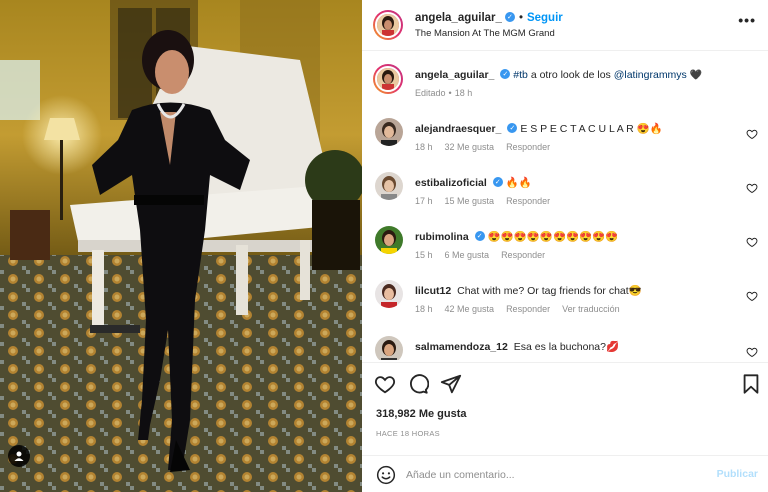 Image resolution: width=768 pixels, height=492 pixels. Describe the element at coordinates (421, 414) in the screenshot. I see `likes-count: 318,982 Me gusta` at that location.